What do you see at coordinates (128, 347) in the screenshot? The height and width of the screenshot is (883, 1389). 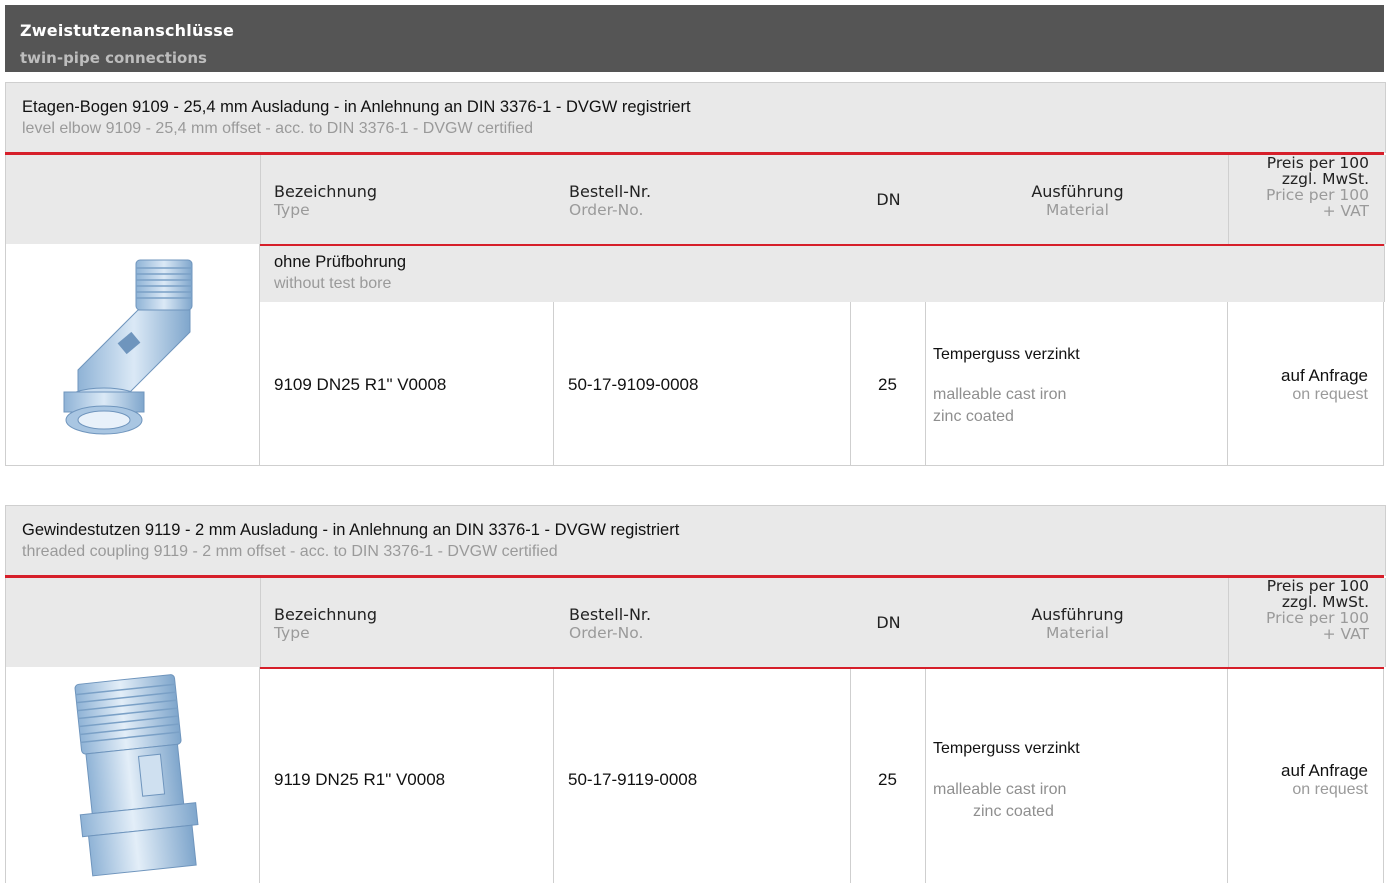 I see `level-elbow-fitting-icon` at bounding box center [128, 347].